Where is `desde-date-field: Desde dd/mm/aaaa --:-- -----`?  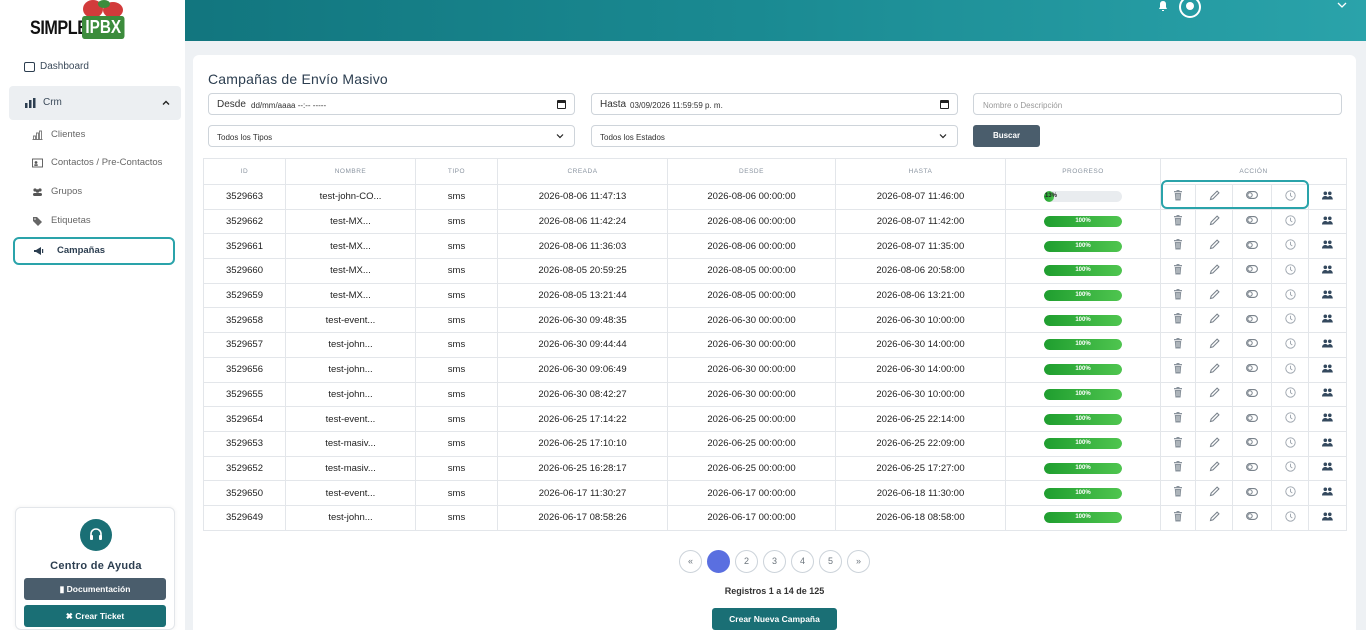
desde-date-field: Desde dd/mm/aaaa --:-- ----- is located at coordinates (391, 104).